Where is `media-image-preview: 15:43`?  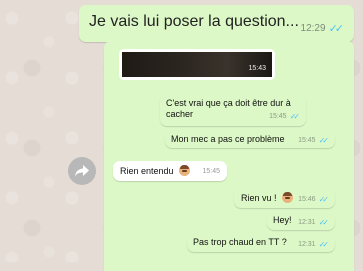
media-image-preview: 15:43 is located at coordinates (197, 64).